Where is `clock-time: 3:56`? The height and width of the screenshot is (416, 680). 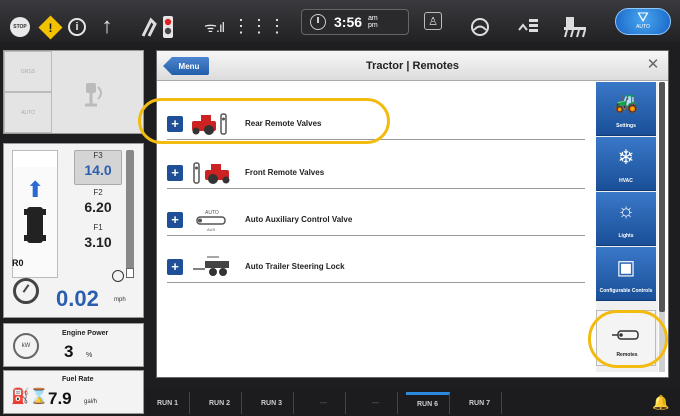 clock-time: 3:56 is located at coordinates (348, 22).